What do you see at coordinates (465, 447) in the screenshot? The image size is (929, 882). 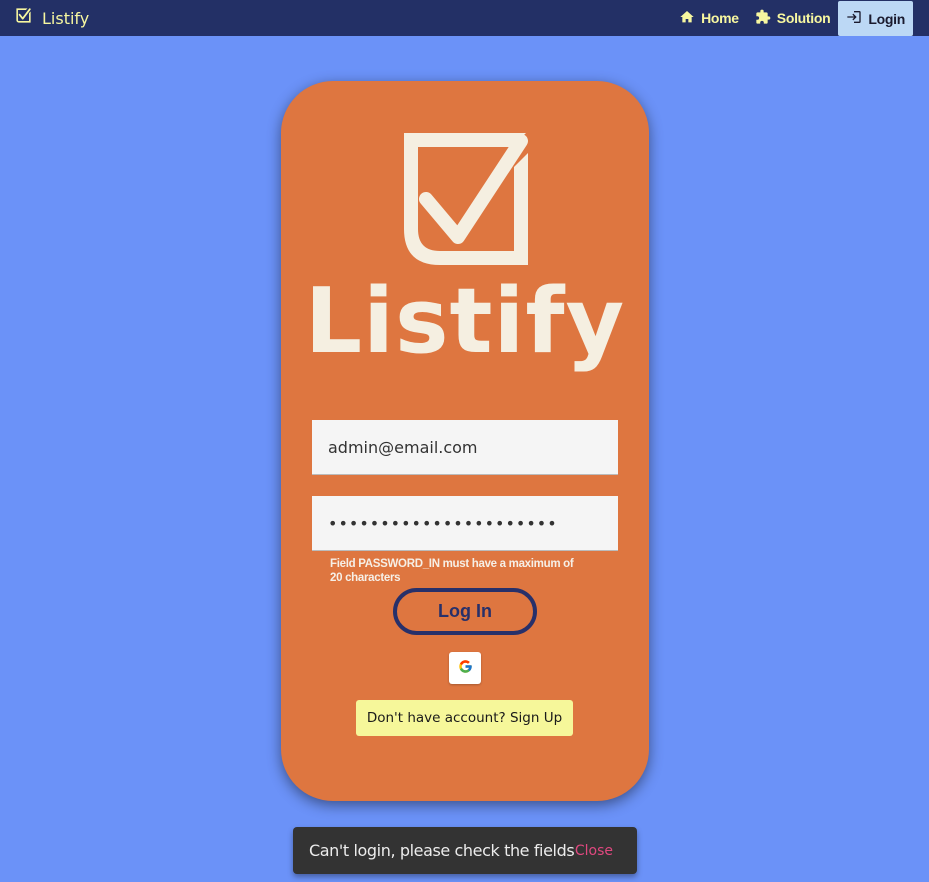 I see `email-field` at bounding box center [465, 447].